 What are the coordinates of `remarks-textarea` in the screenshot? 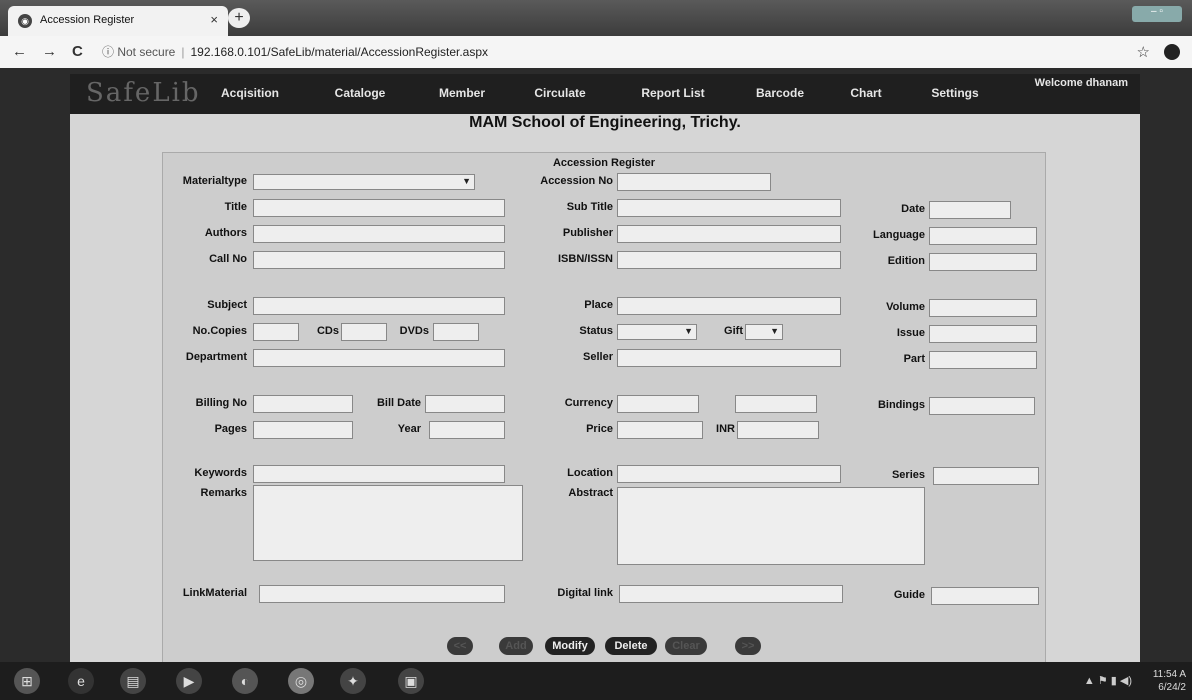 It's located at (388, 523).